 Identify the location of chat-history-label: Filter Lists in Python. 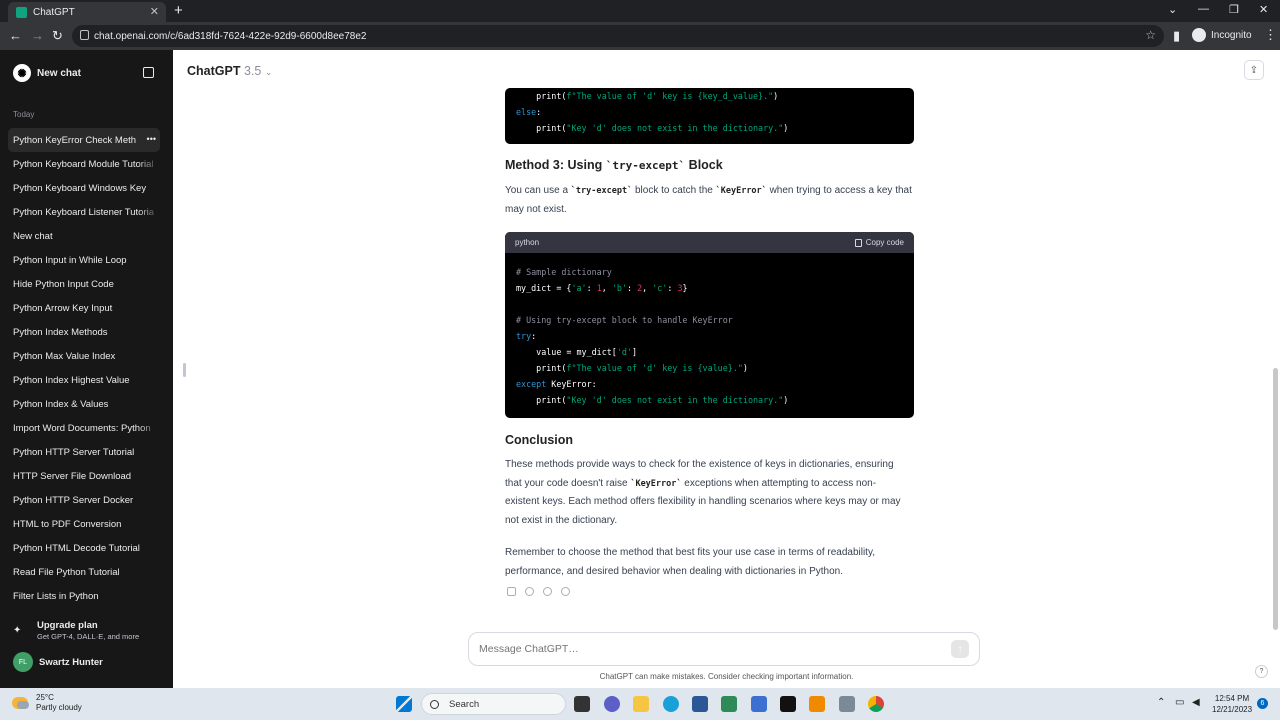
(56, 596).